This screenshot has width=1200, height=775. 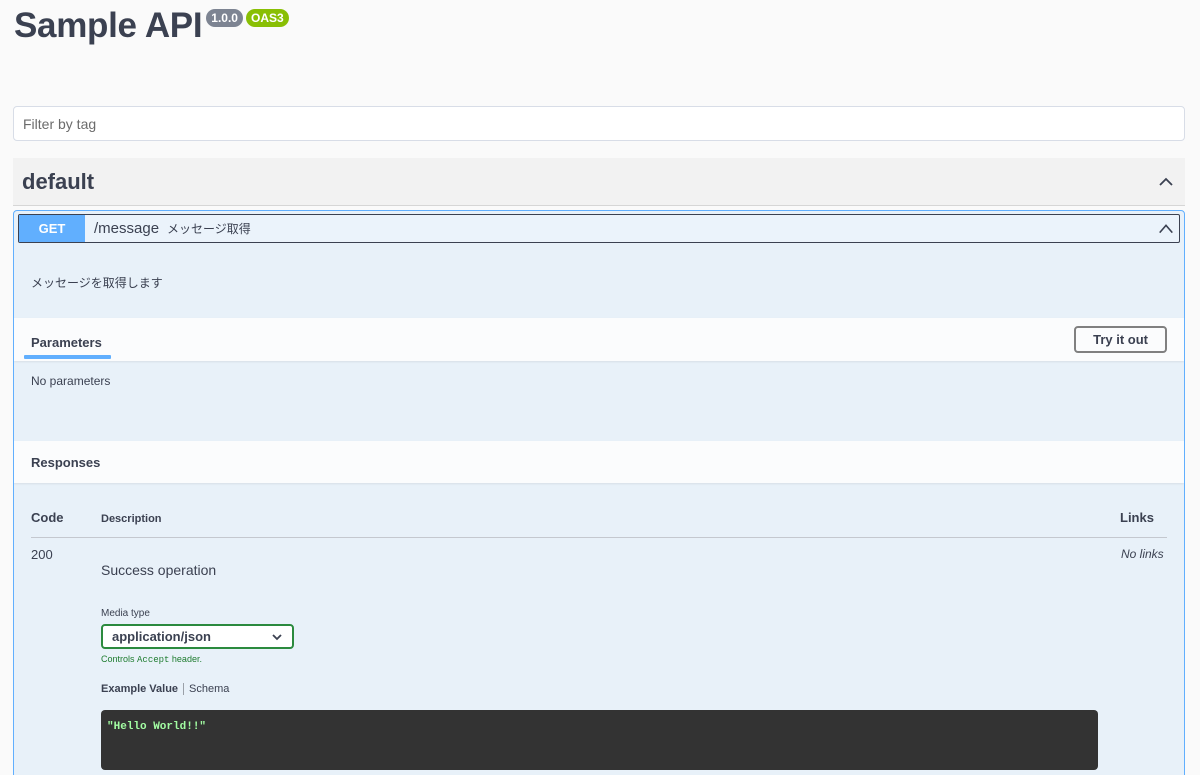 I want to click on chevron-down-icon, so click(x=277, y=636).